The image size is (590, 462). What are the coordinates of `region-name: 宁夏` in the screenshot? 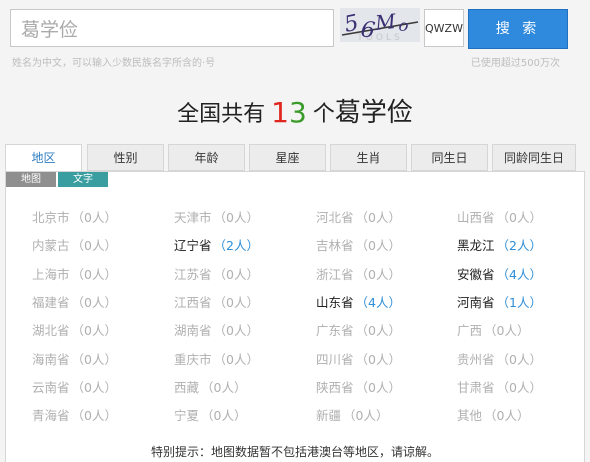 It's located at (187, 416).